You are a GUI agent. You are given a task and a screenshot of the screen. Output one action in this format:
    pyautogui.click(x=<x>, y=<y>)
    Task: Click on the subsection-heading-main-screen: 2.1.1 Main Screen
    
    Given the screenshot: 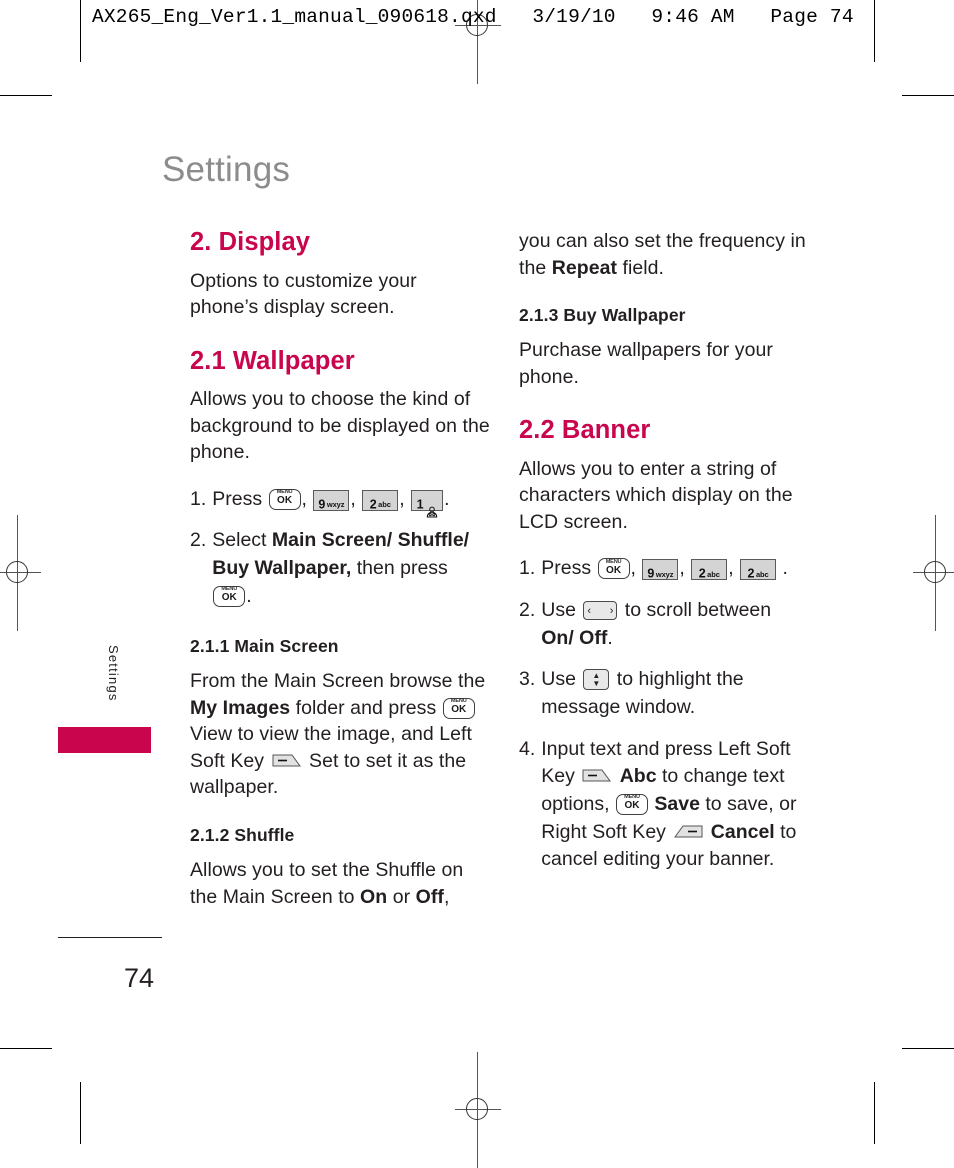 What is the action you would take?
    pyautogui.click(x=264, y=646)
    